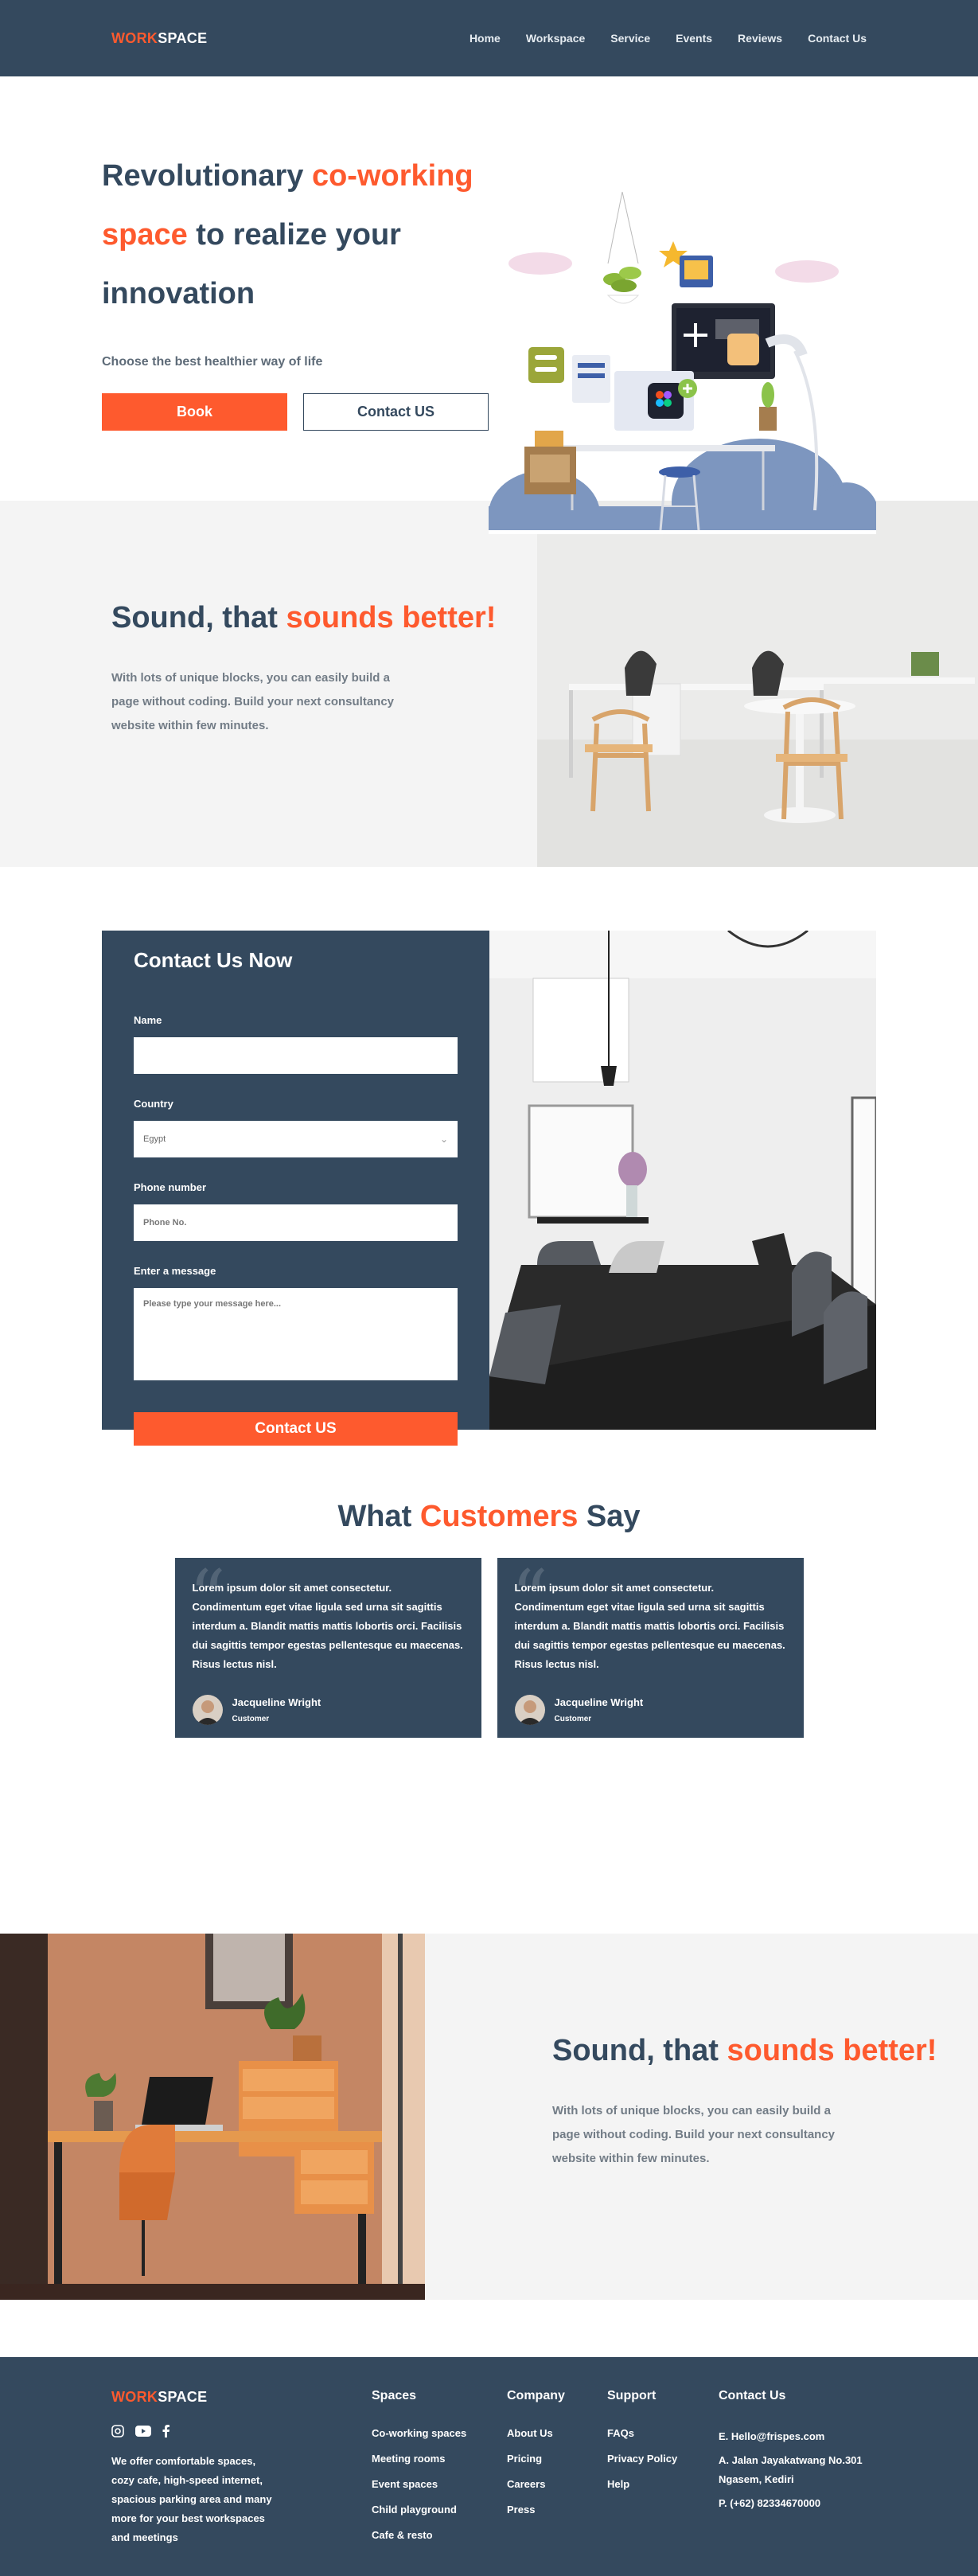 The image size is (978, 2576). What do you see at coordinates (536, 2395) in the screenshot?
I see `footer-company-title: Company` at bounding box center [536, 2395].